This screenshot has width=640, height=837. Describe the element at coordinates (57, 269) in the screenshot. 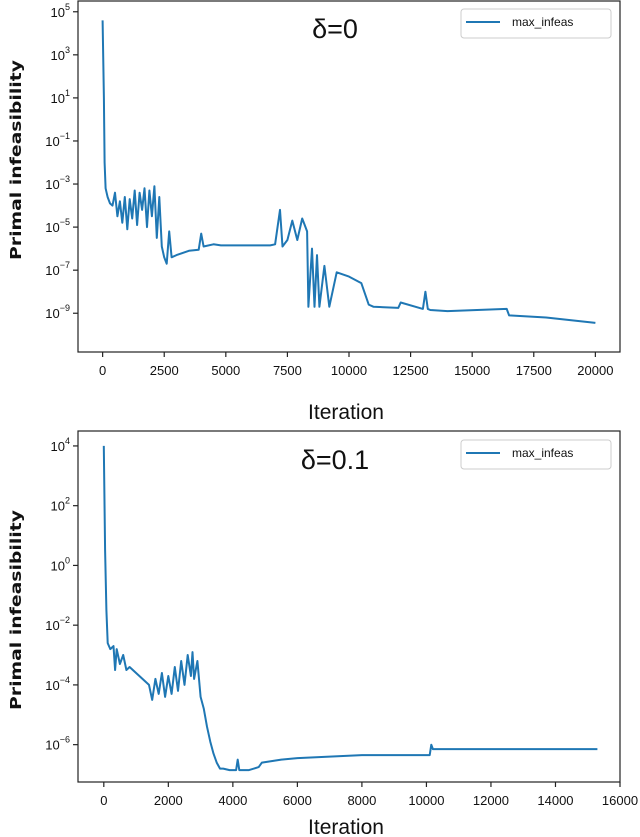

I see `y-tick-label: 10−7` at that location.